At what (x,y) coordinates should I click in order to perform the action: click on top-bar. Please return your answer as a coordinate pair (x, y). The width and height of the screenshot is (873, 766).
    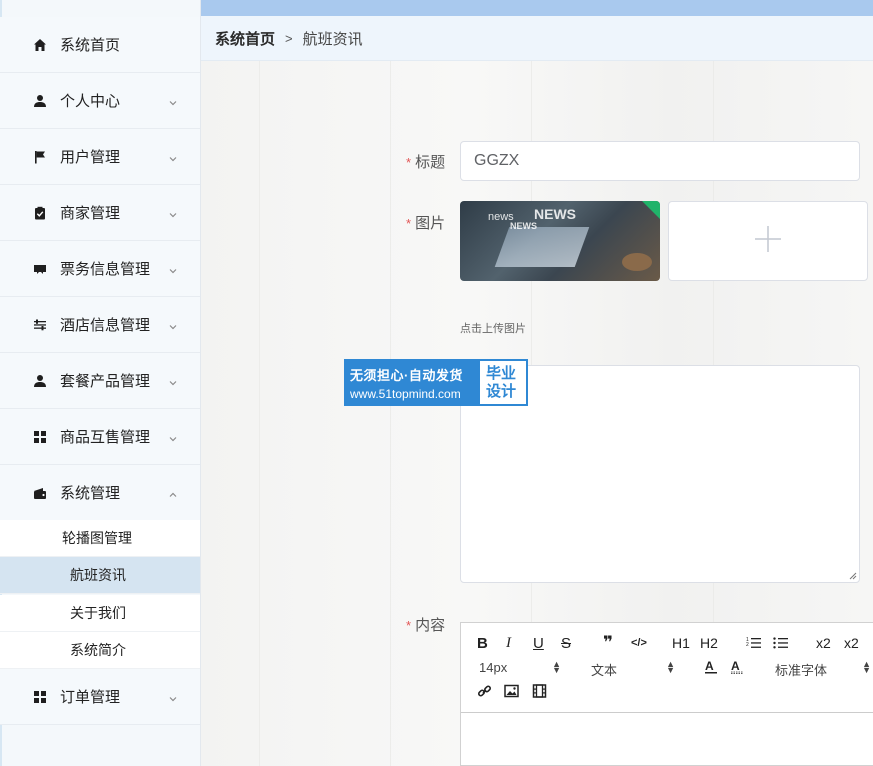
    Looking at the image, I should click on (537, 8).